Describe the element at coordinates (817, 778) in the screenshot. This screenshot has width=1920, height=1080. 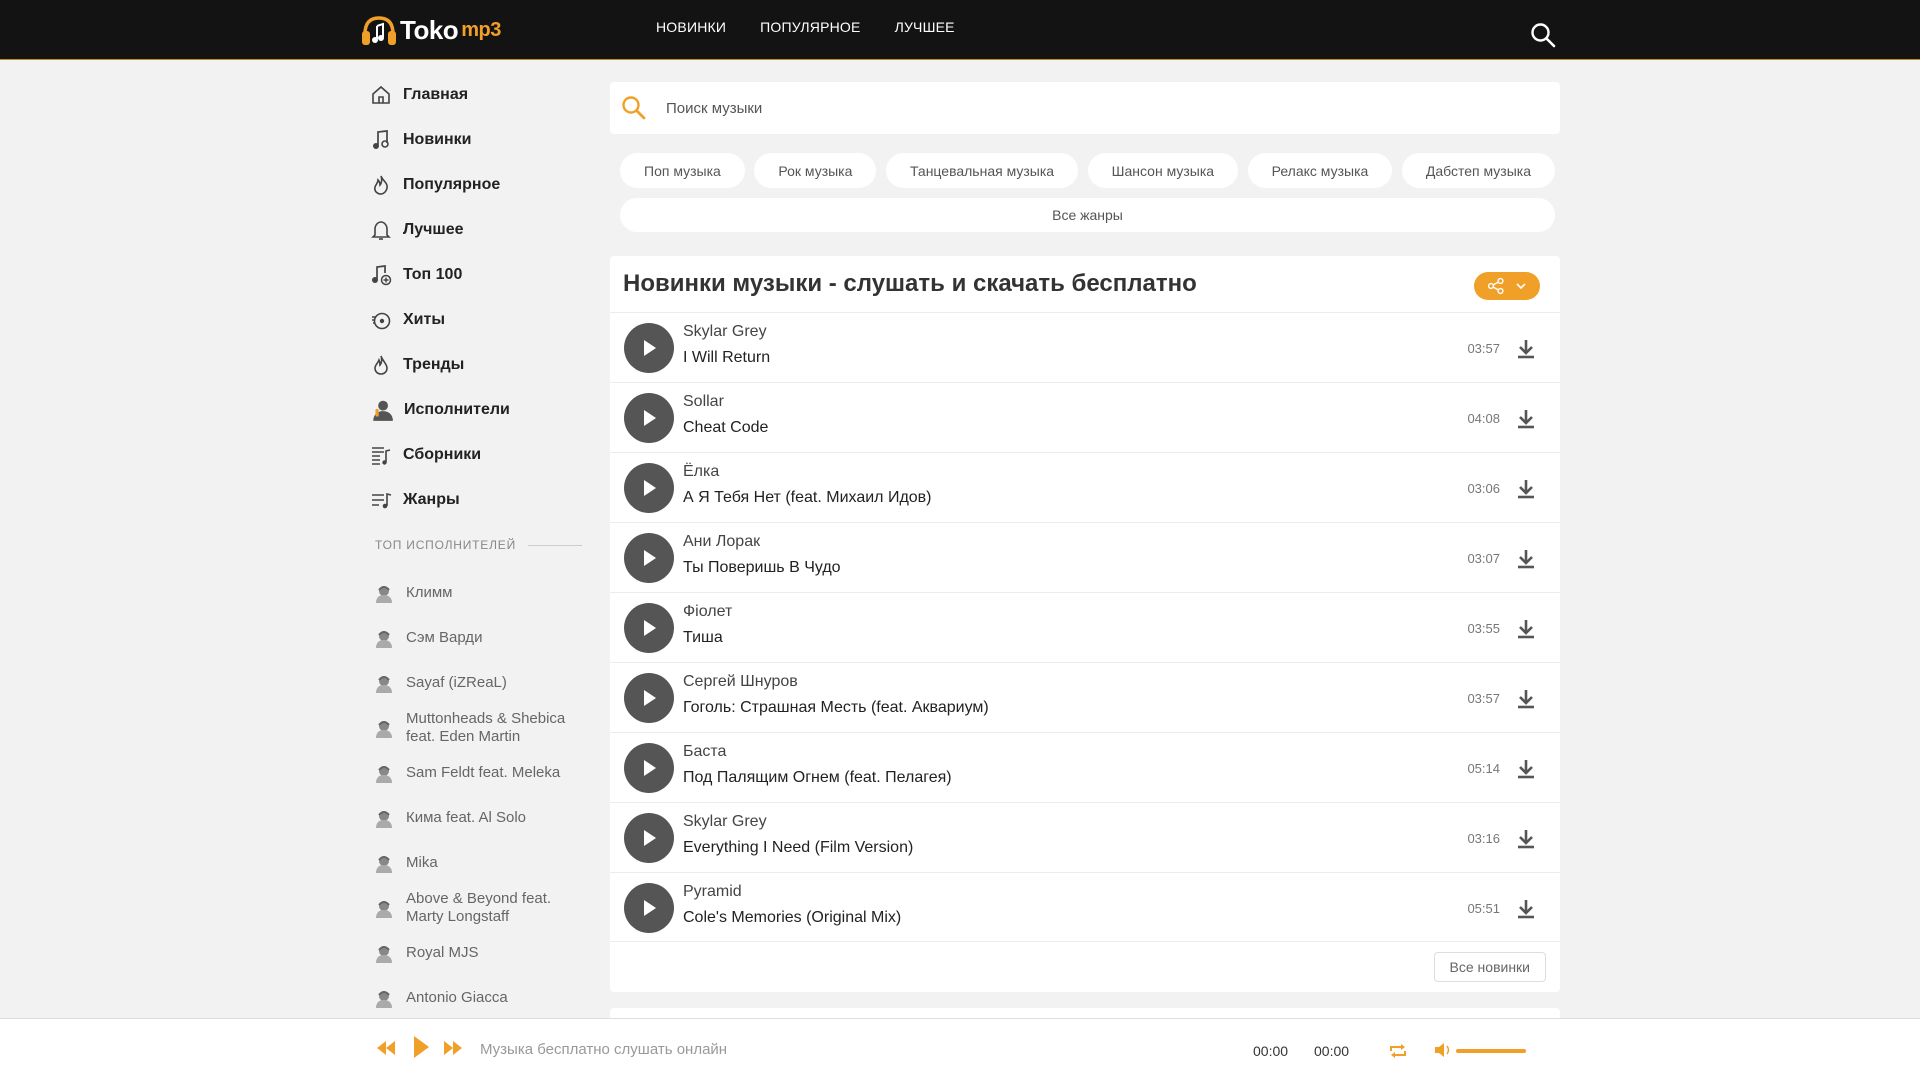
I see `track-title: Под Палящим Огнем (feat. Пелагея)` at that location.